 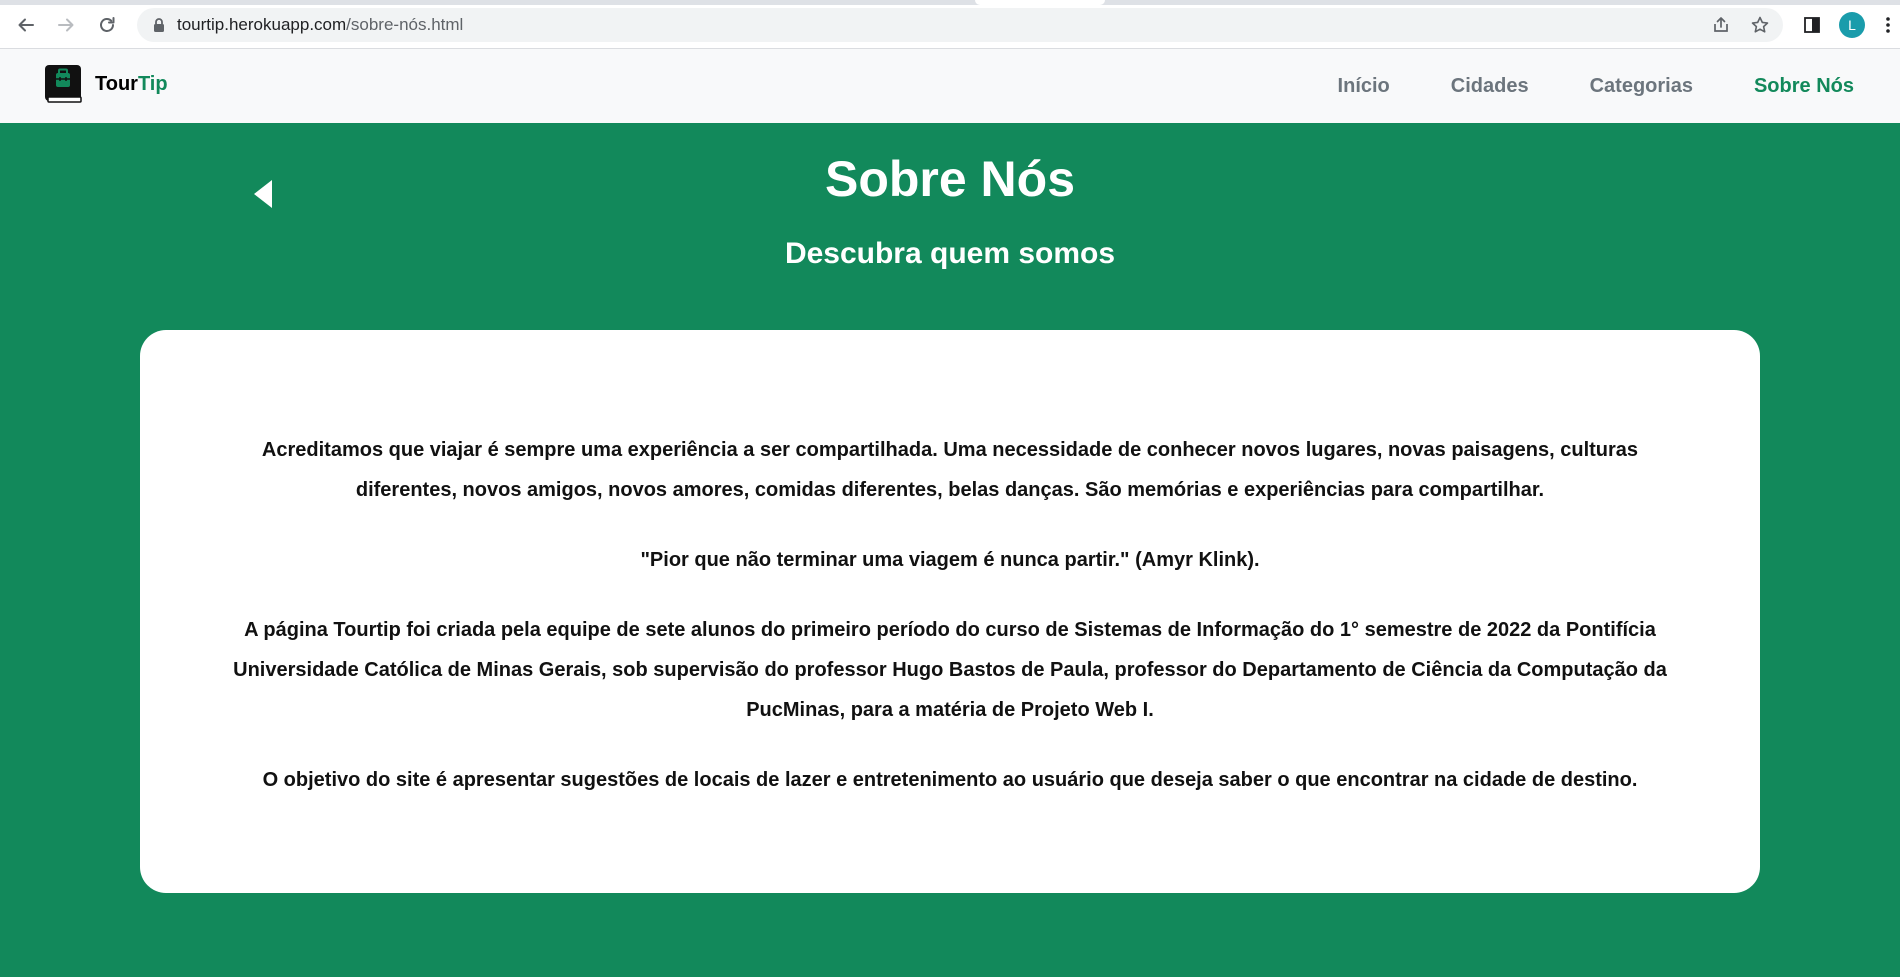 I want to click on tab-strip, so click(x=950, y=2).